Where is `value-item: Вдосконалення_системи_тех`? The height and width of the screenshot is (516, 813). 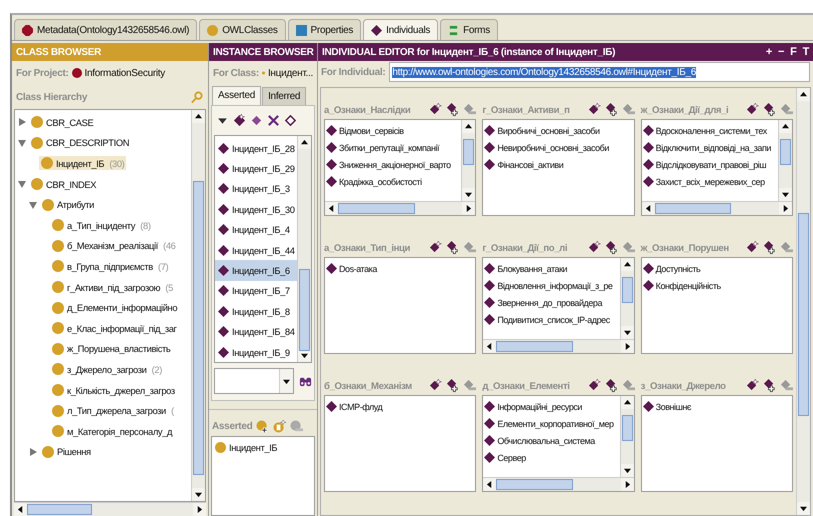
value-item: Вдосконалення_системи_тех is located at coordinates (710, 130).